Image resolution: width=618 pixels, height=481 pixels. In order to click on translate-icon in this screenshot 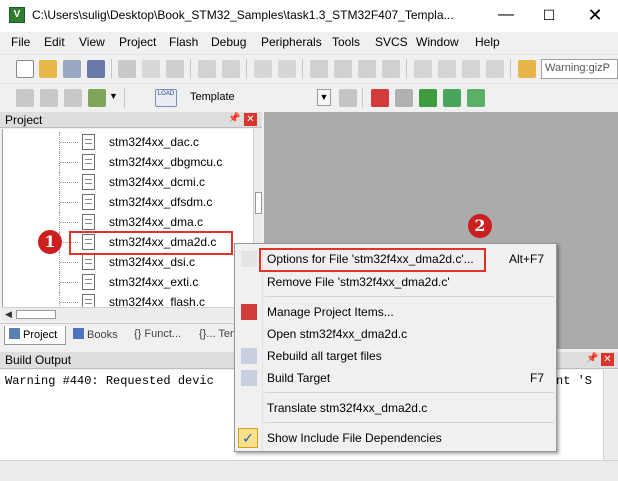, I will do `click(25, 98)`.